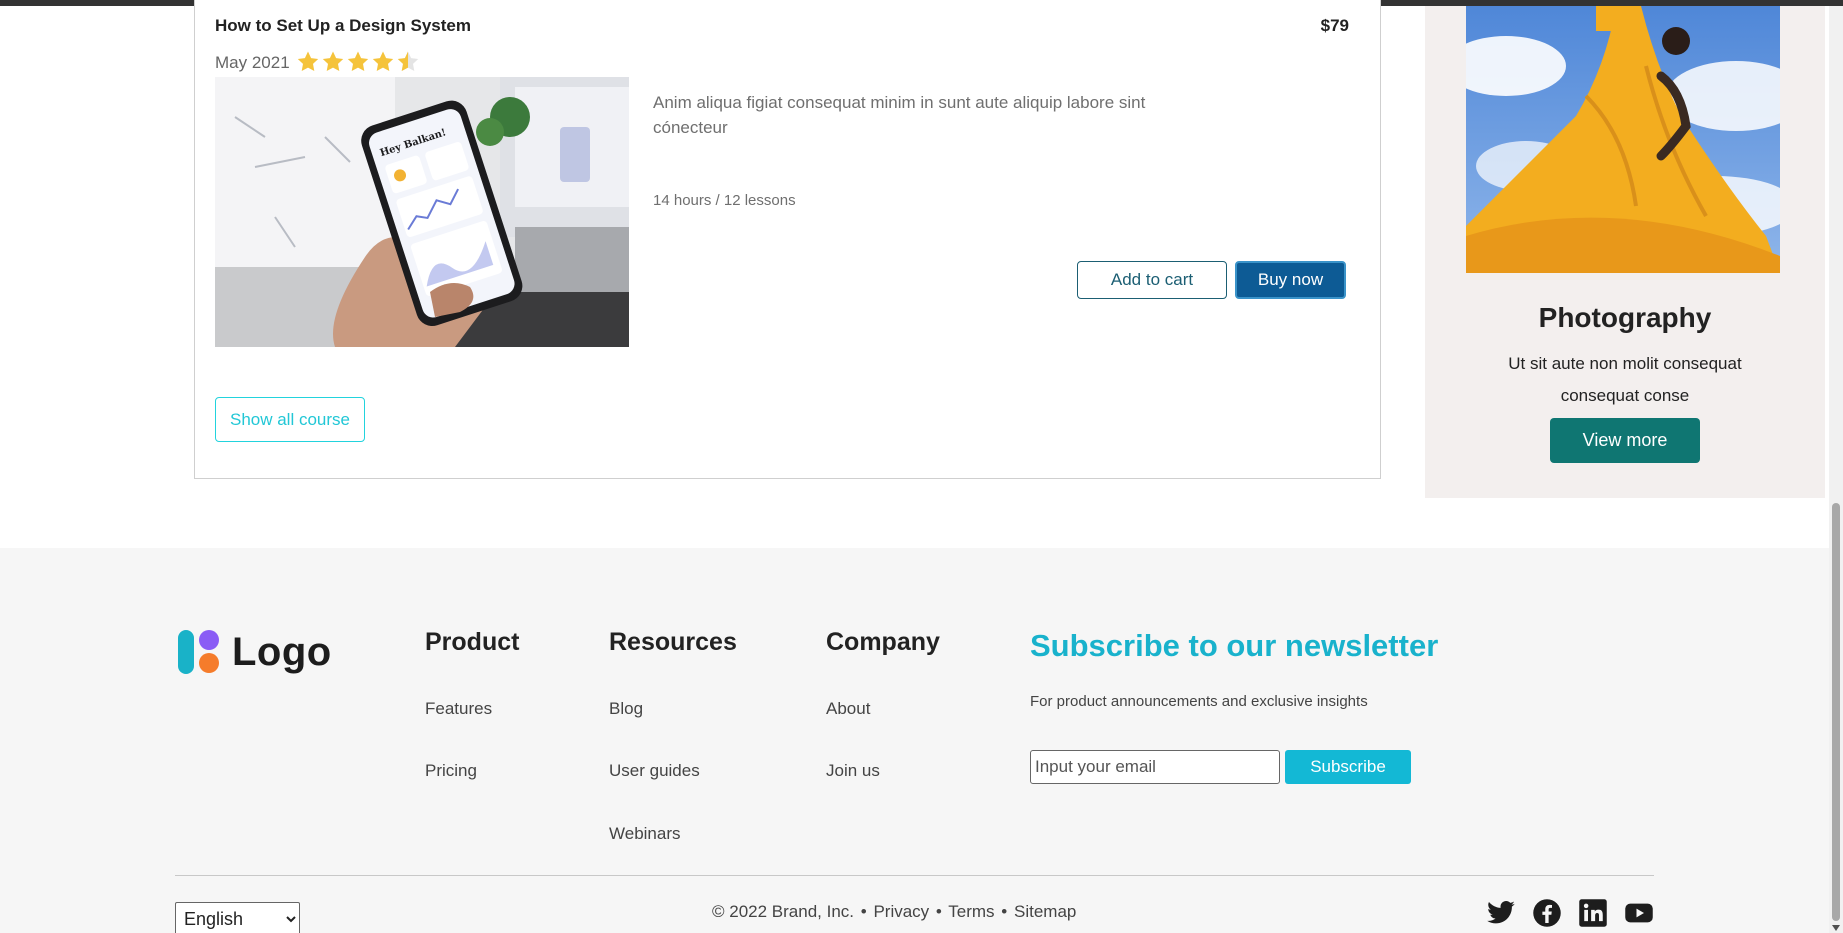 This screenshot has height=933, width=1843. I want to click on logo-text: Logo, so click(282, 651).